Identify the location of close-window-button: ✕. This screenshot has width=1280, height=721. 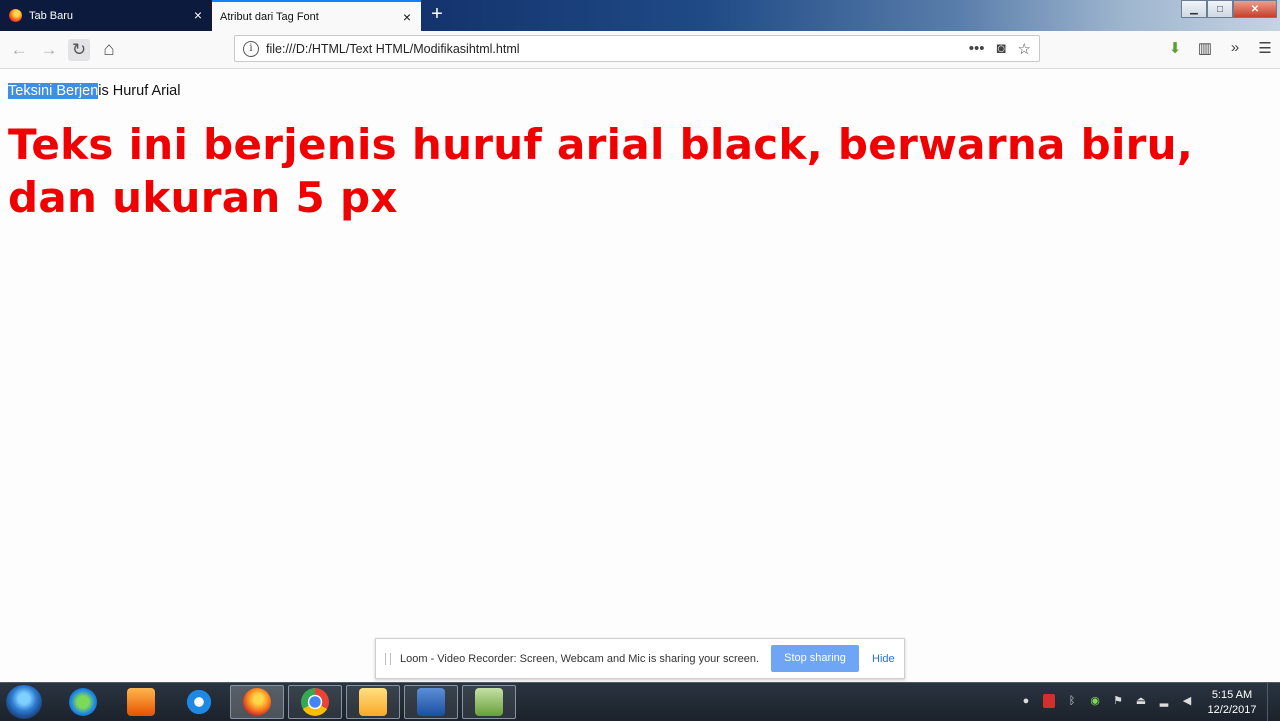
(1255, 9).